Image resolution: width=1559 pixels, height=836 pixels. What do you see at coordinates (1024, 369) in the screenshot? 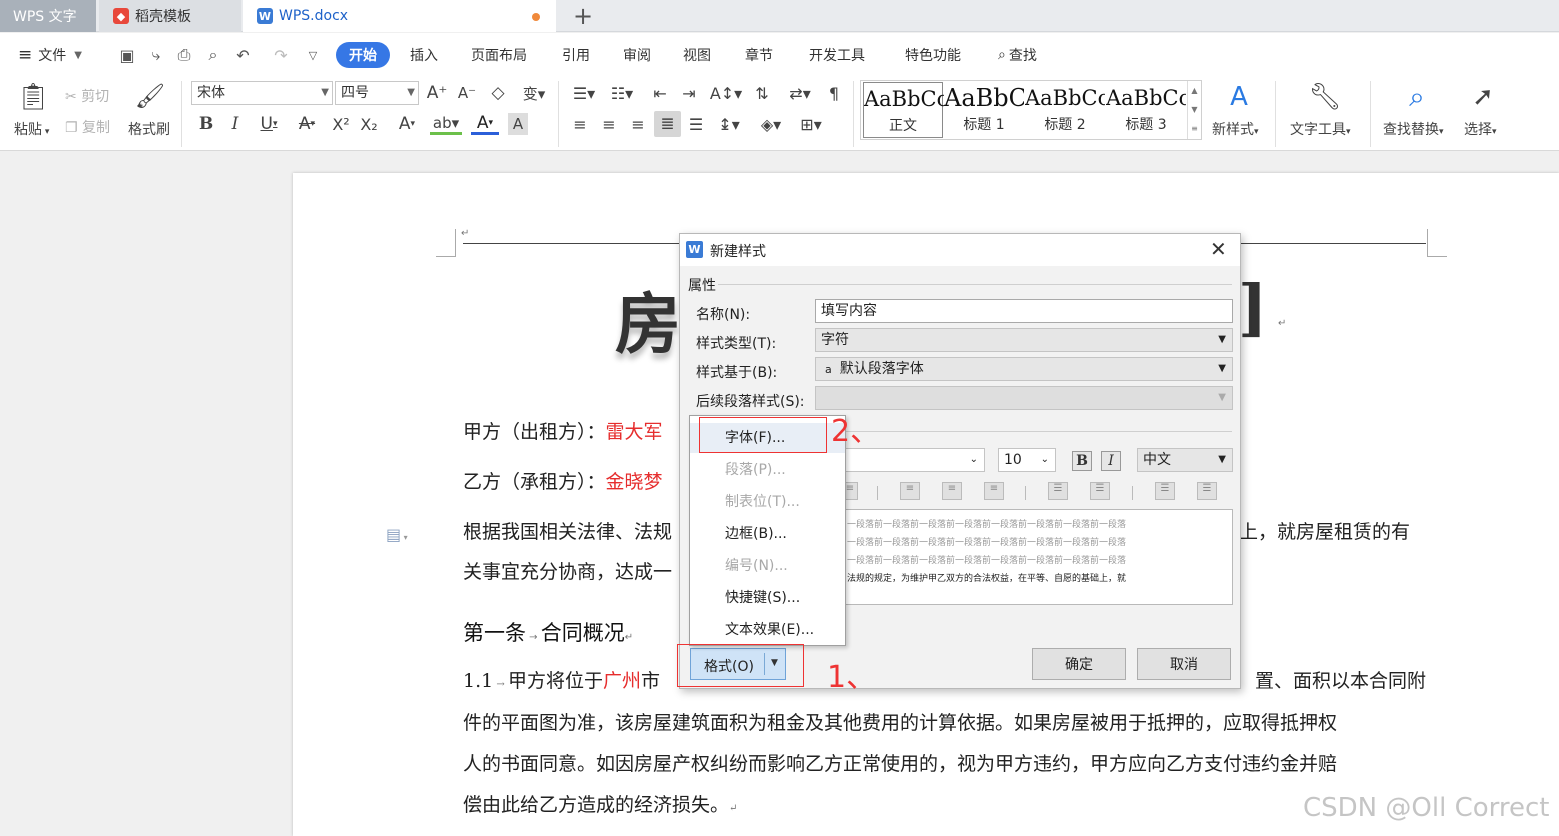
I see `based-on-select: a 默认段落字体 ▼` at bounding box center [1024, 369].